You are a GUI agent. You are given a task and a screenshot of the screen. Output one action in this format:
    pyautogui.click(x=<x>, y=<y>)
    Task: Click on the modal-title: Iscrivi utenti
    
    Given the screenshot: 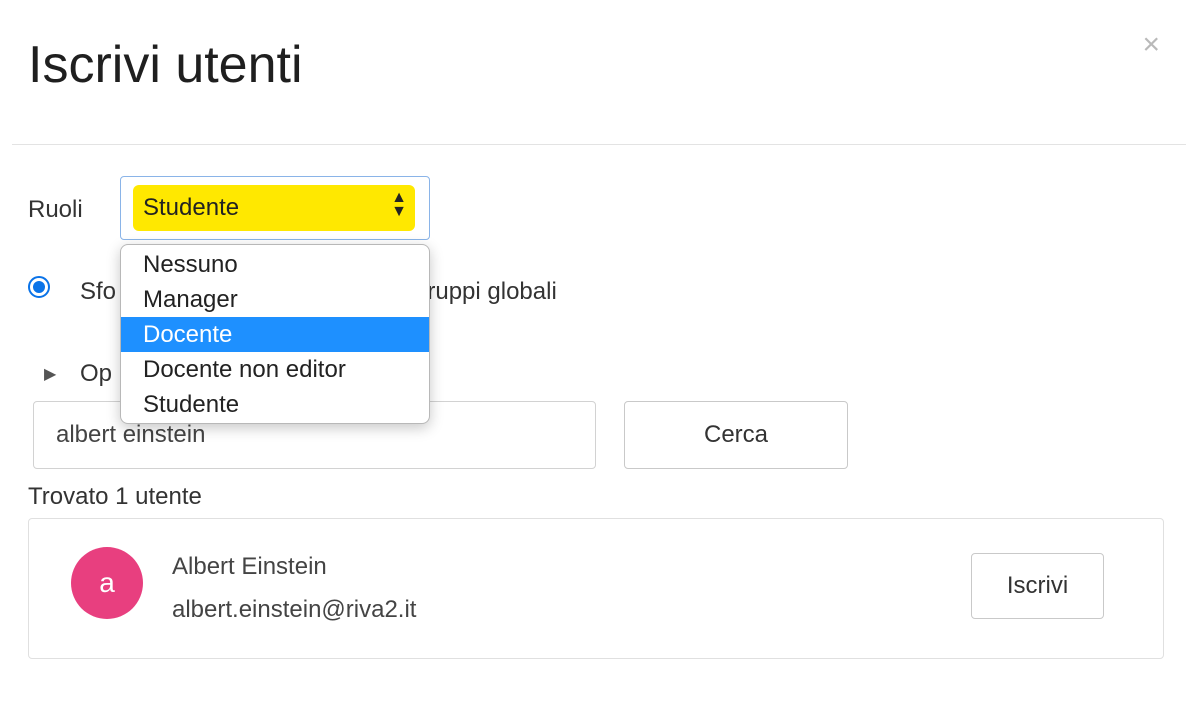 What is the action you would take?
    pyautogui.click(x=165, y=65)
    